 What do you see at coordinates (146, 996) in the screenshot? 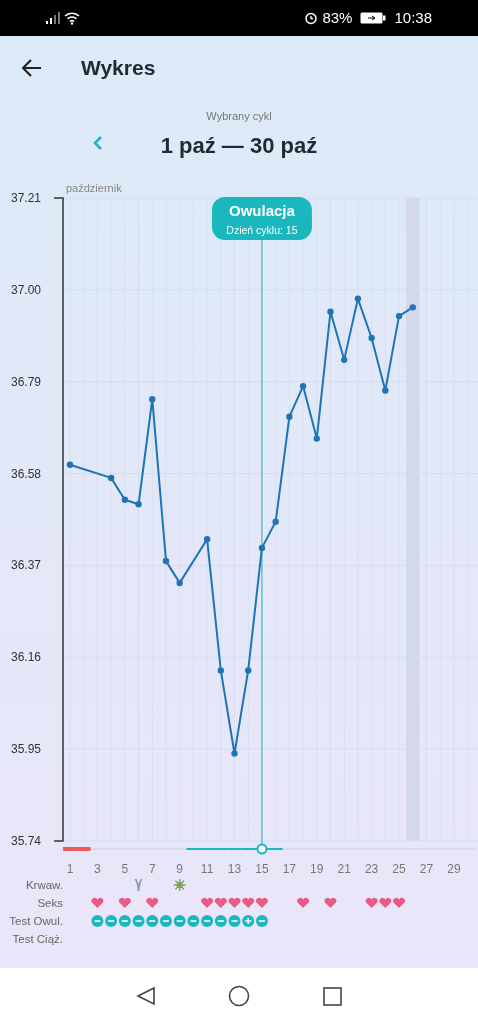
I see `back-nav-icon` at bounding box center [146, 996].